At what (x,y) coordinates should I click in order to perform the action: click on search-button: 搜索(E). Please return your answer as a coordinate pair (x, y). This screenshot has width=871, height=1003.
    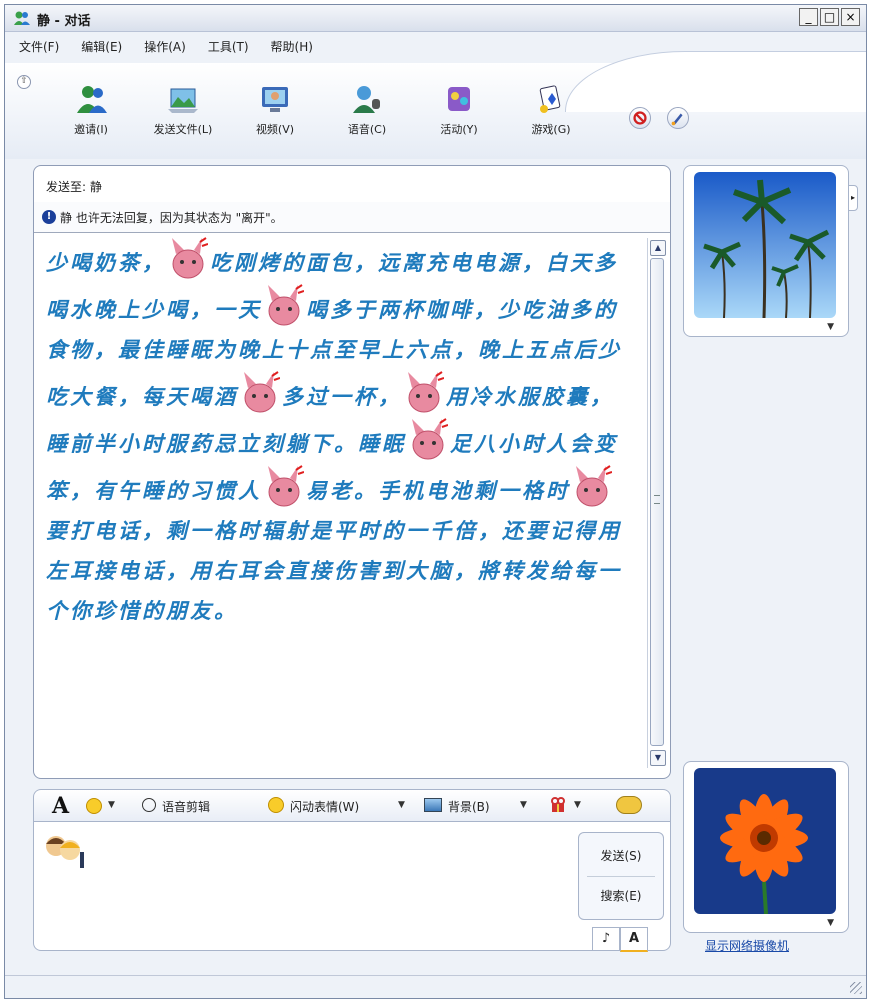
    Looking at the image, I should click on (621, 896).